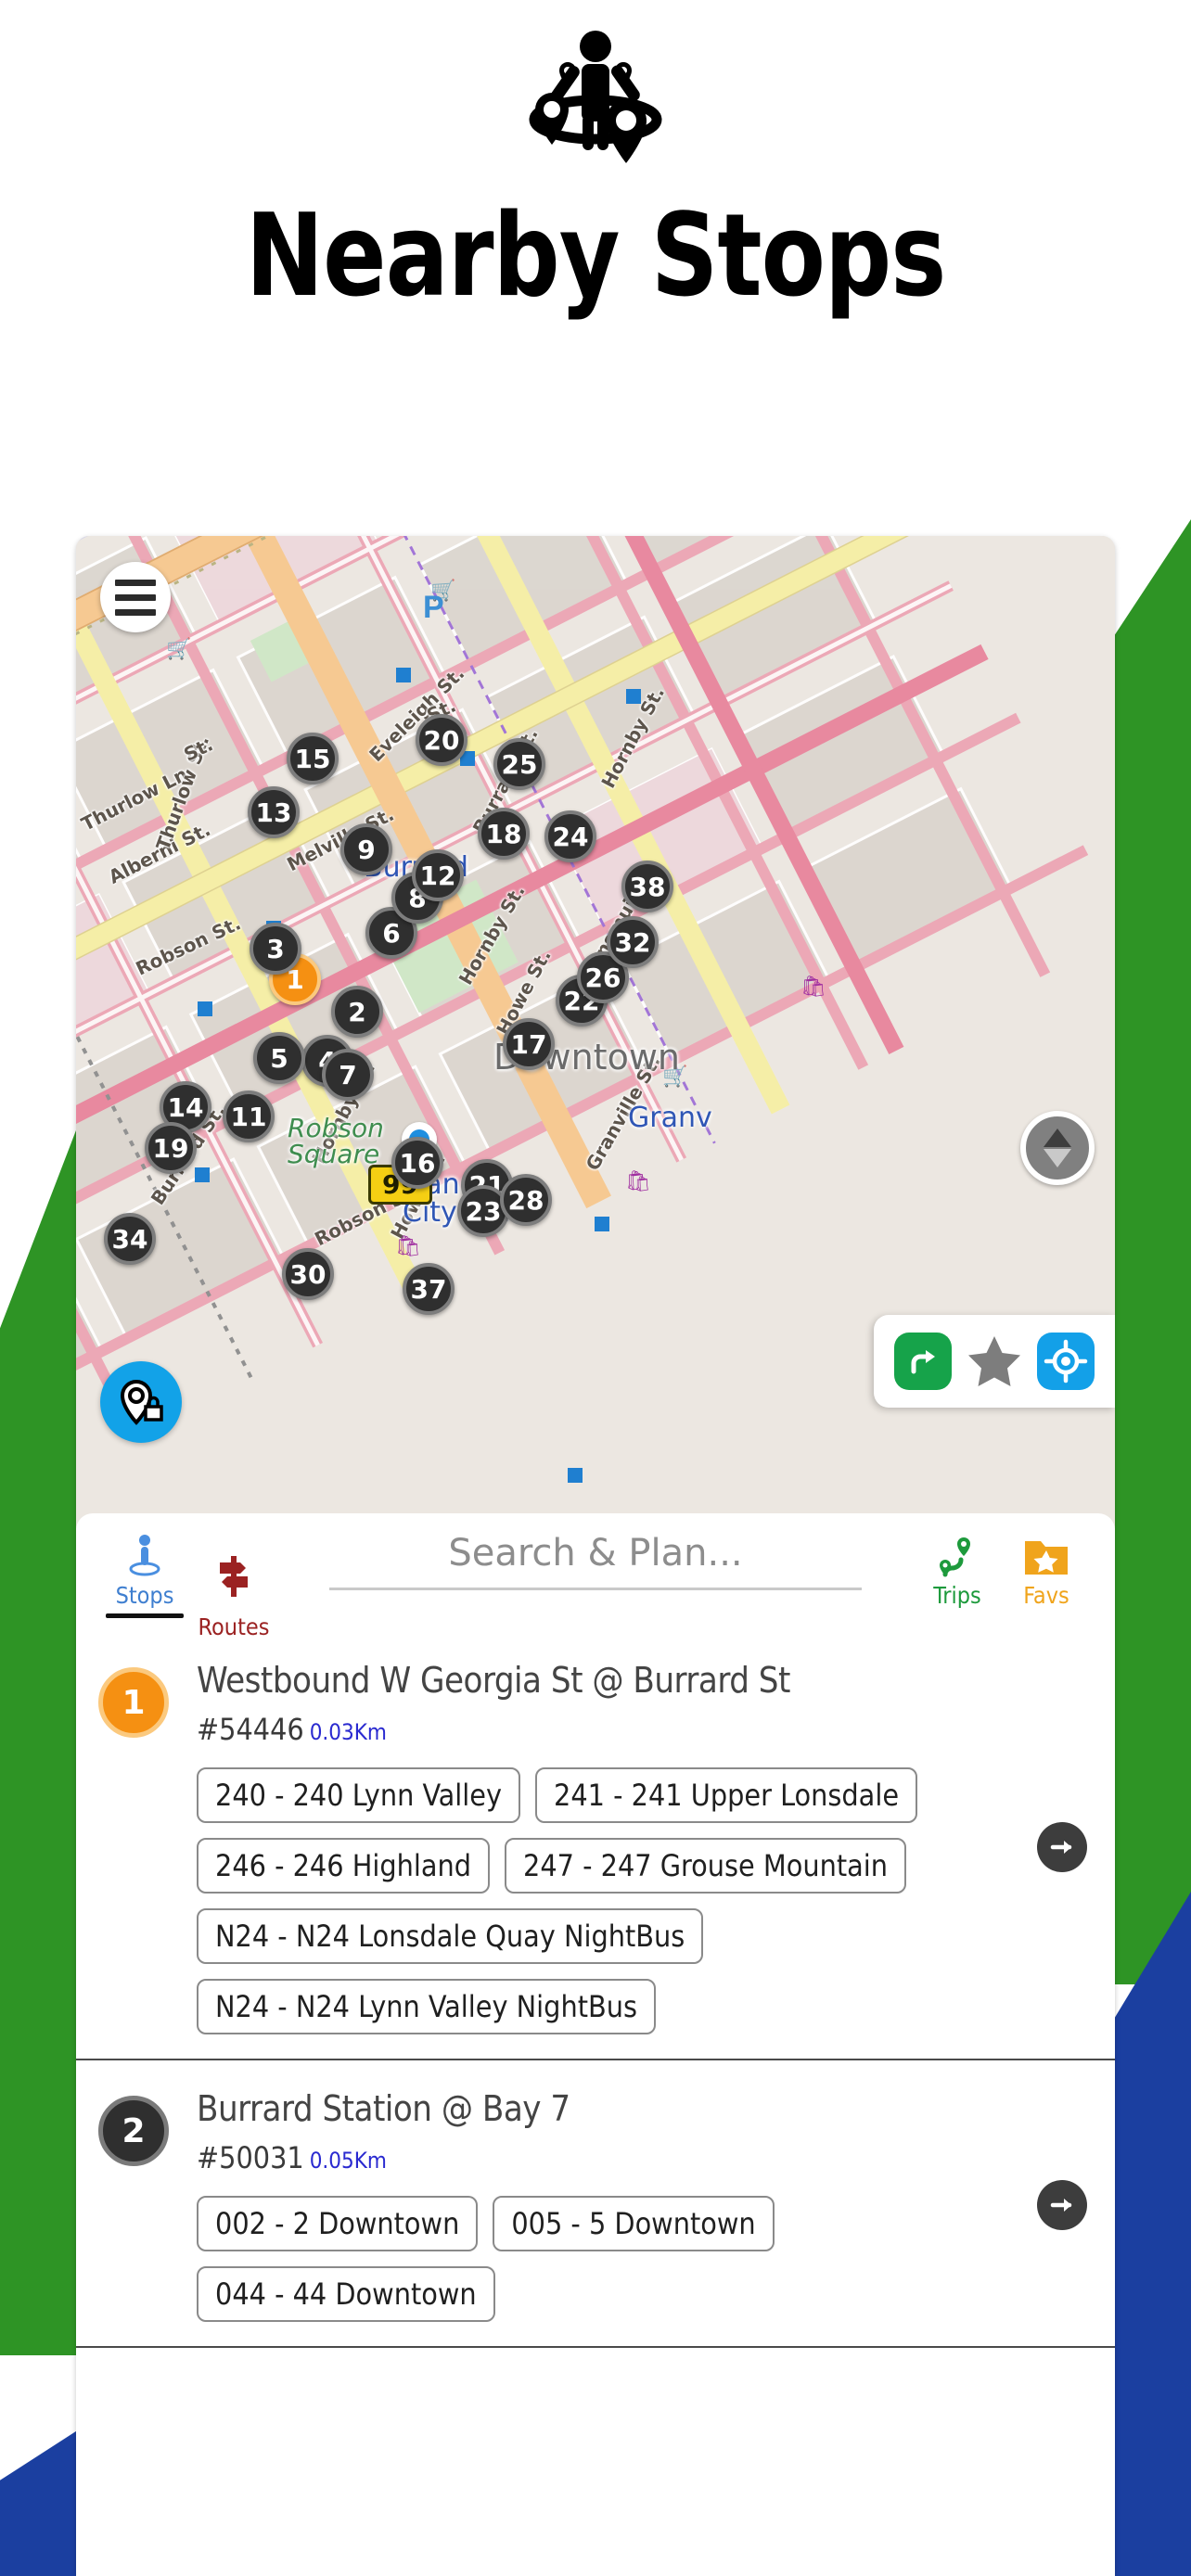 The image size is (1191, 2576). I want to click on directions-arrow-icon, so click(922, 1361).